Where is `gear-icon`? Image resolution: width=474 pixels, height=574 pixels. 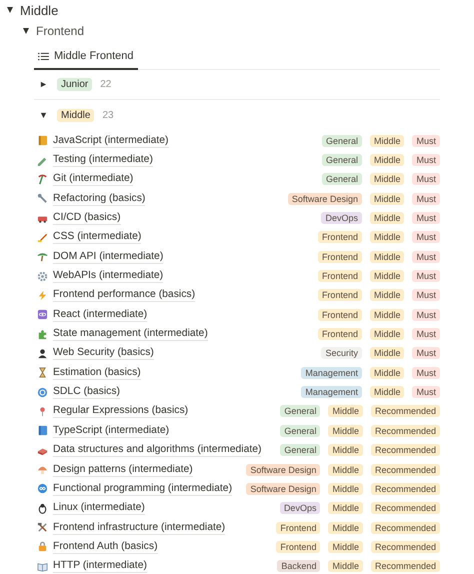
gear-icon is located at coordinates (42, 276).